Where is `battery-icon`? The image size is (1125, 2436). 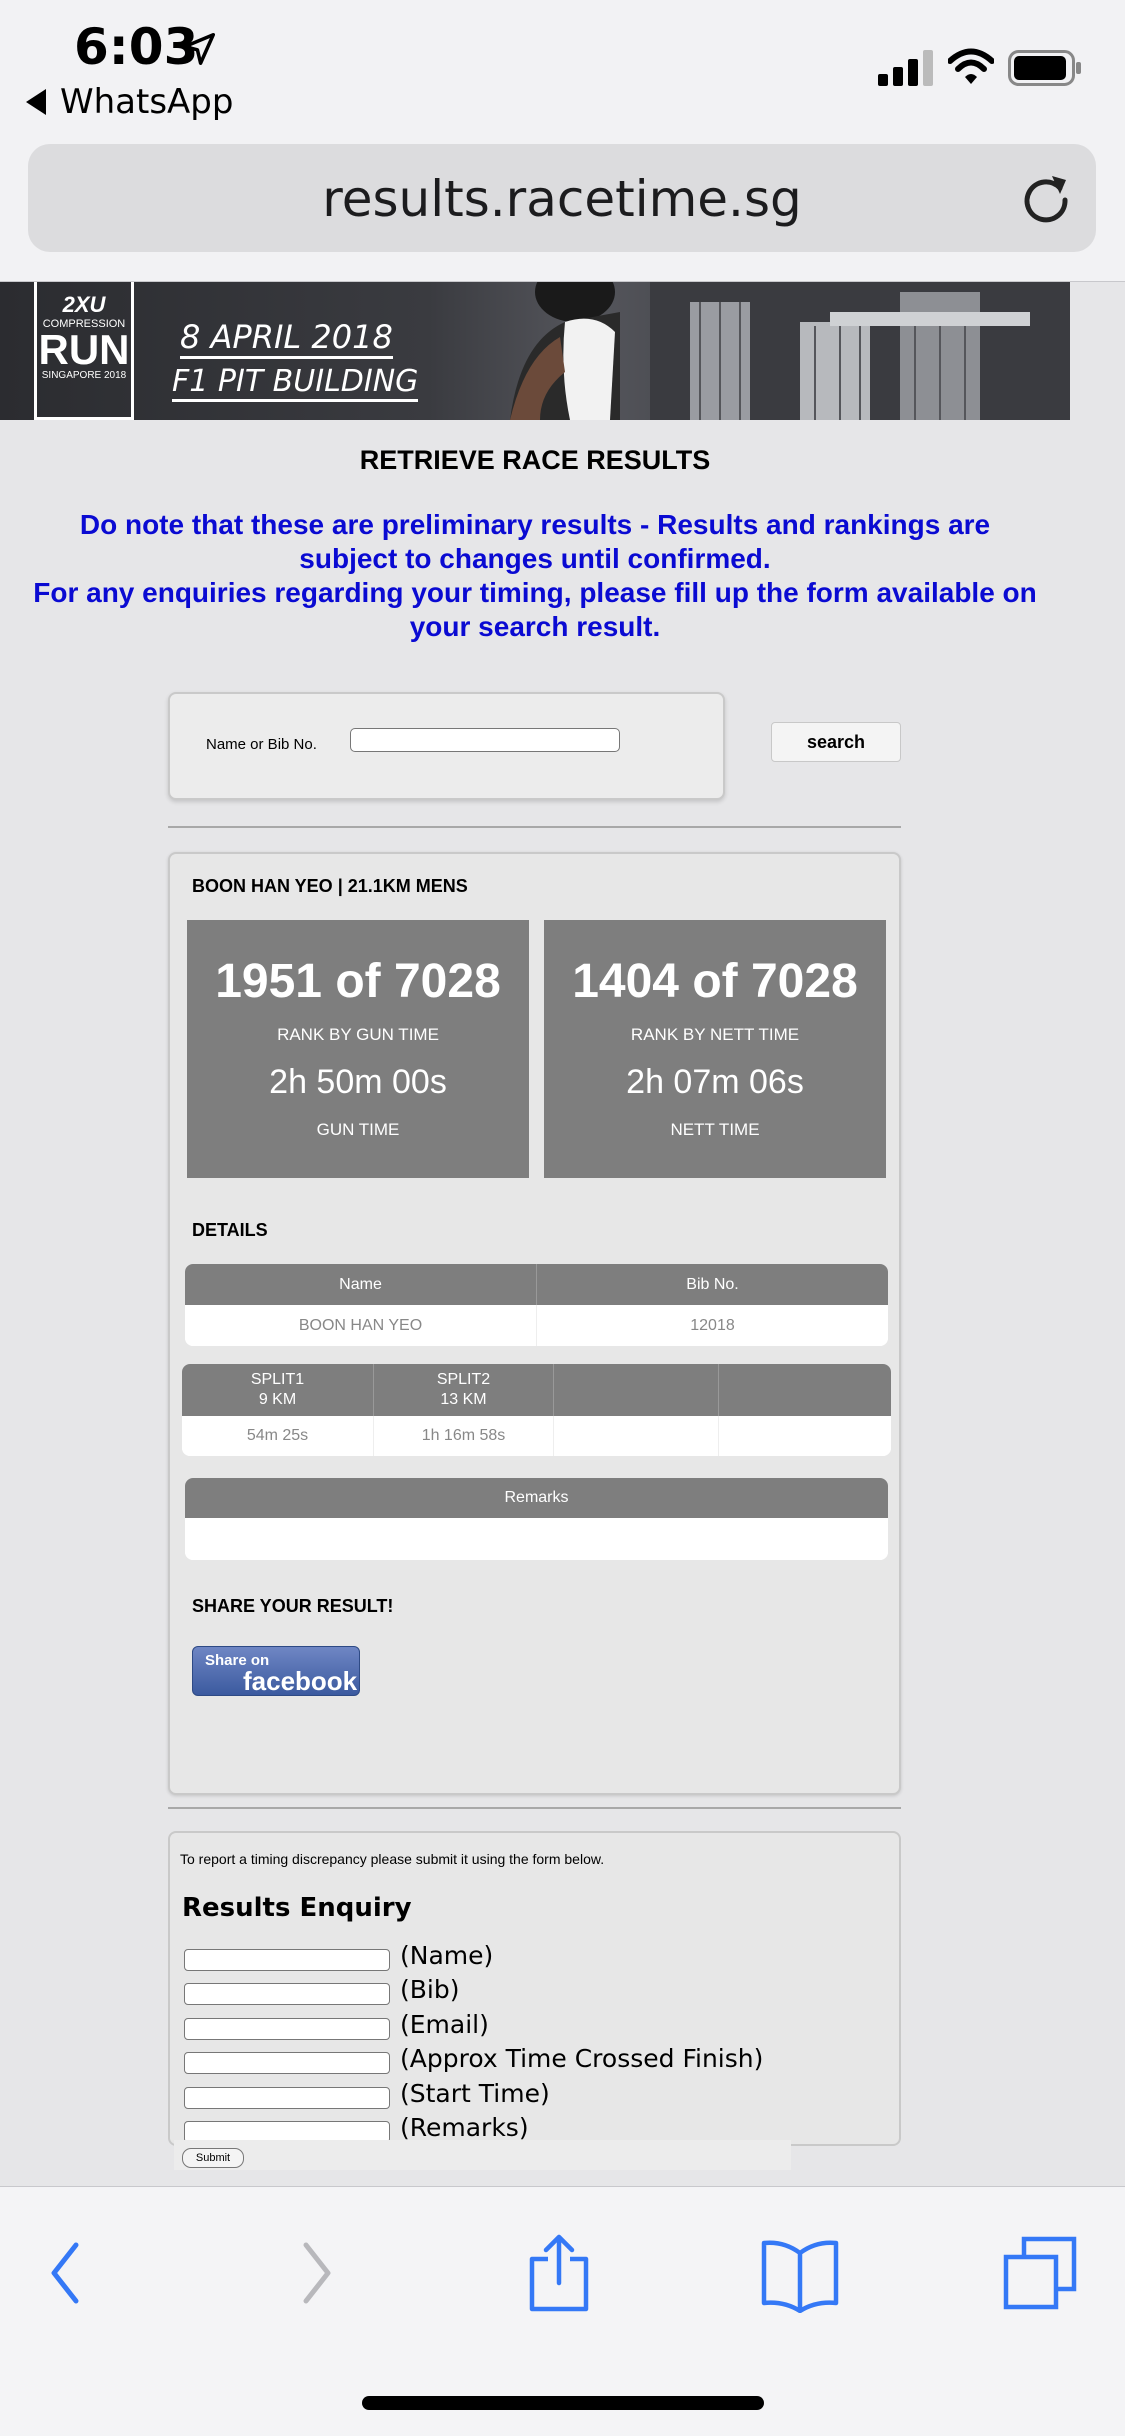
battery-icon is located at coordinates (1044, 68).